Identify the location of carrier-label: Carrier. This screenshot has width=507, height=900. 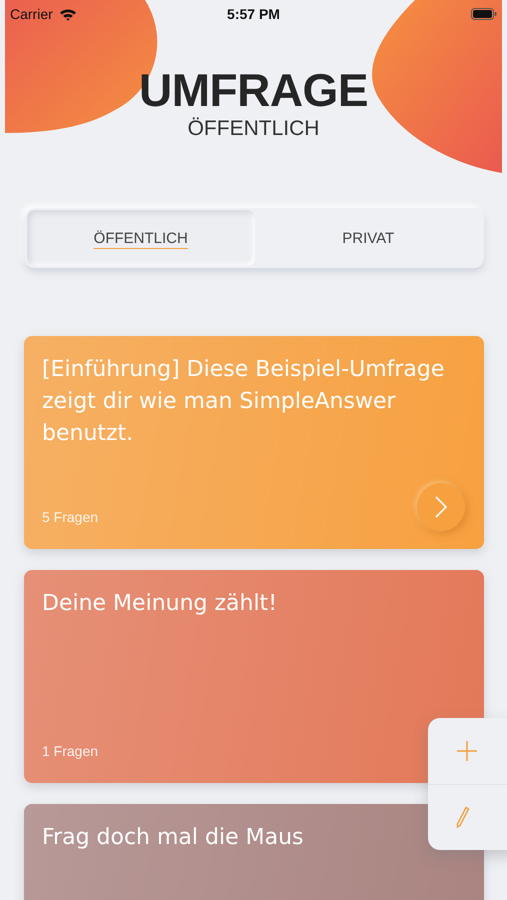
(31, 14).